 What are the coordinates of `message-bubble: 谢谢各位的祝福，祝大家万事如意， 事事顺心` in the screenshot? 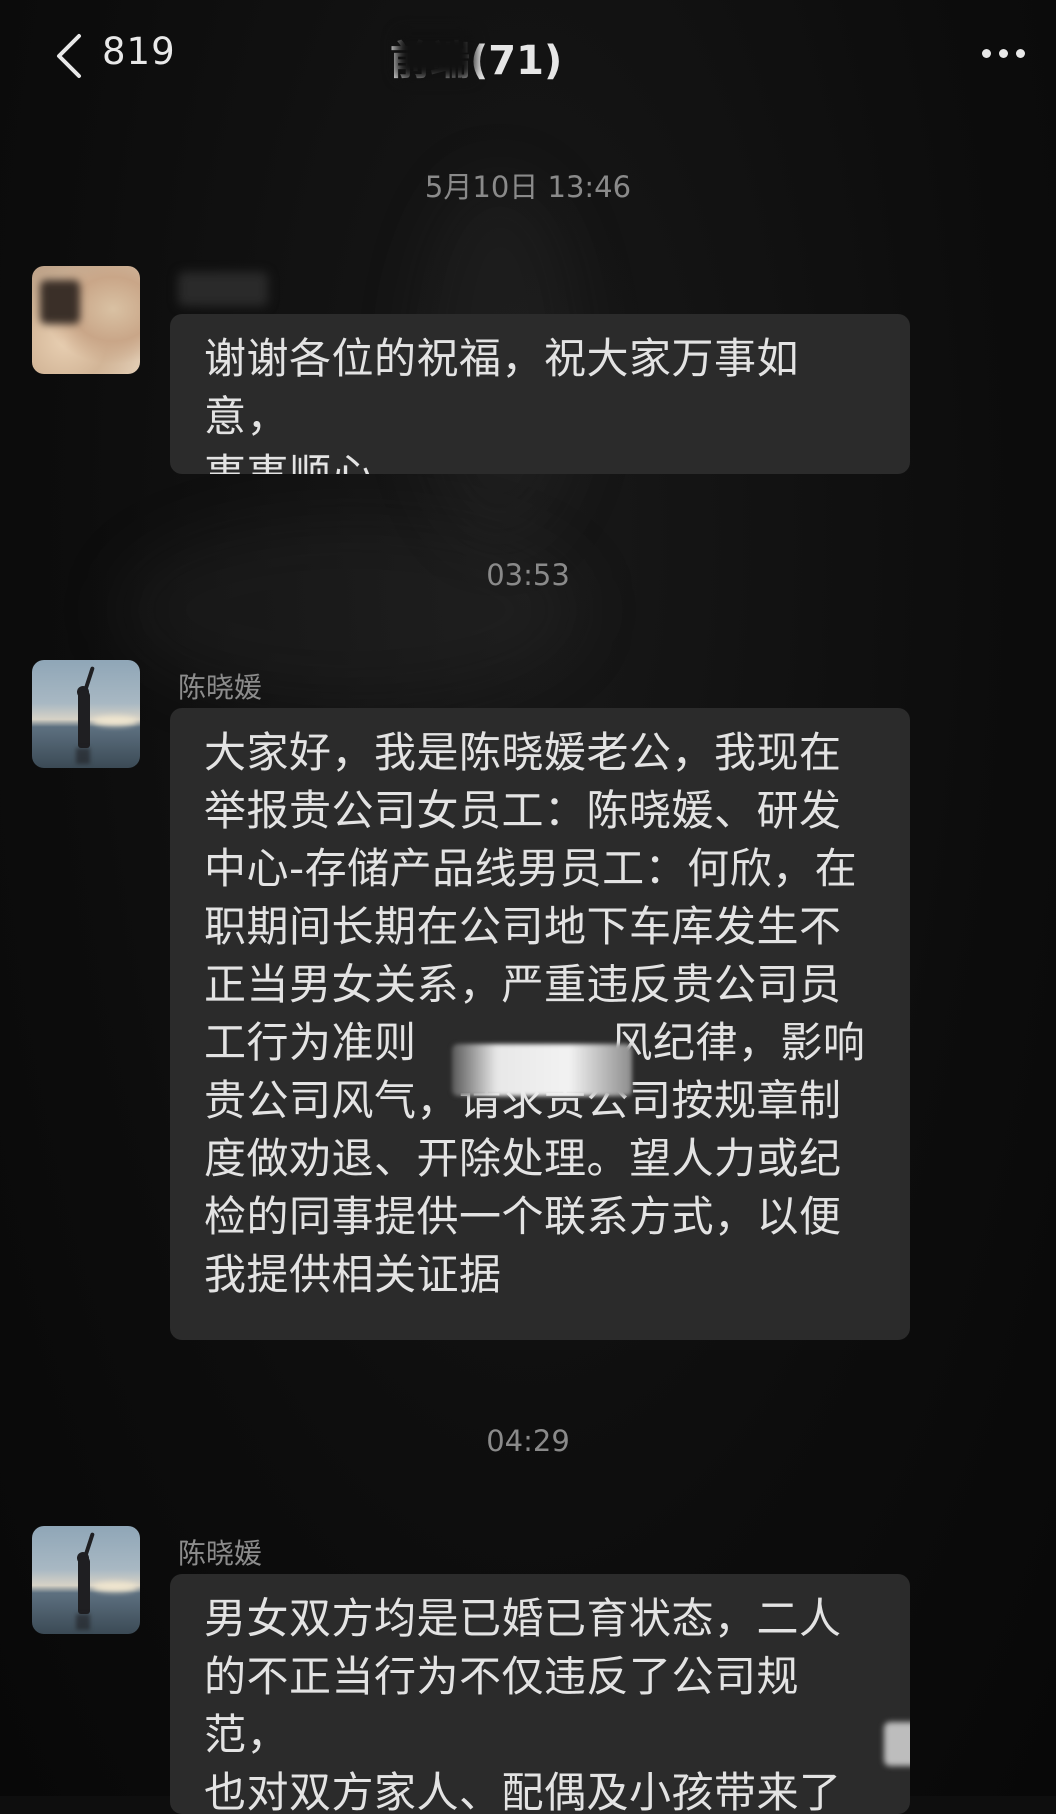 It's located at (540, 394).